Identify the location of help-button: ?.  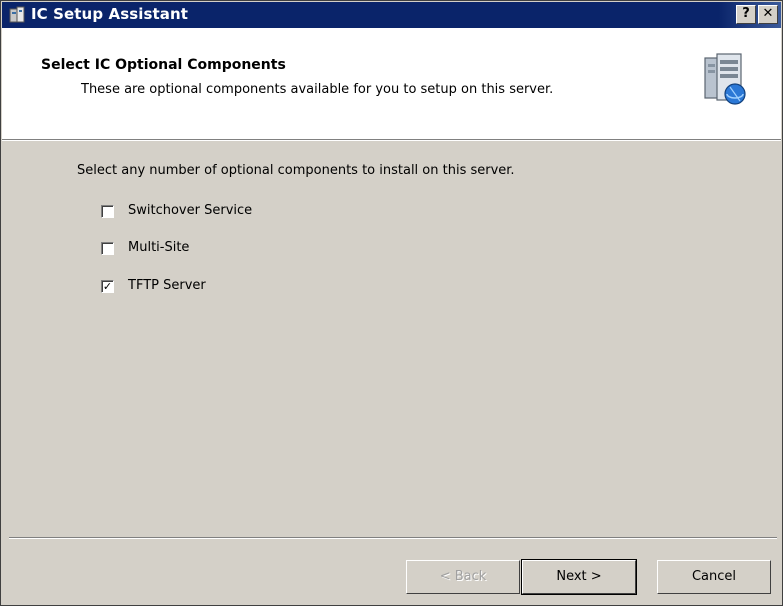
(746, 14).